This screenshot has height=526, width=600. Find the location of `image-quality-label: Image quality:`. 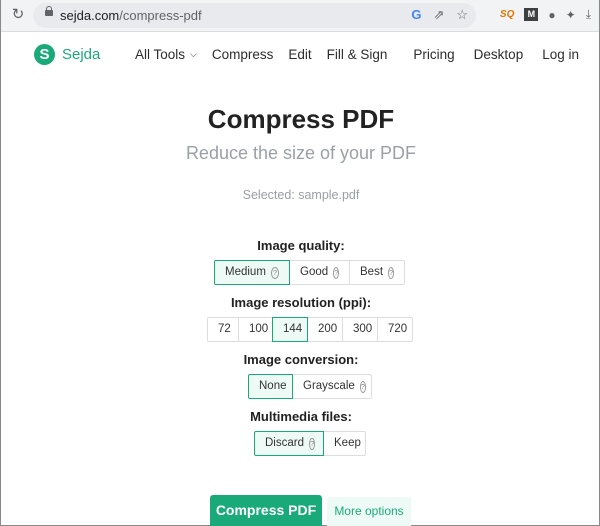

image-quality-label: Image quality: is located at coordinates (301, 245).